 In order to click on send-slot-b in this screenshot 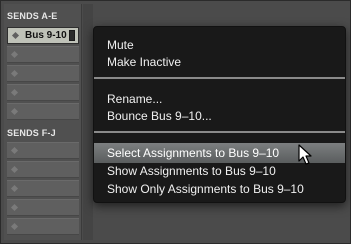, I will do `click(43, 54)`.